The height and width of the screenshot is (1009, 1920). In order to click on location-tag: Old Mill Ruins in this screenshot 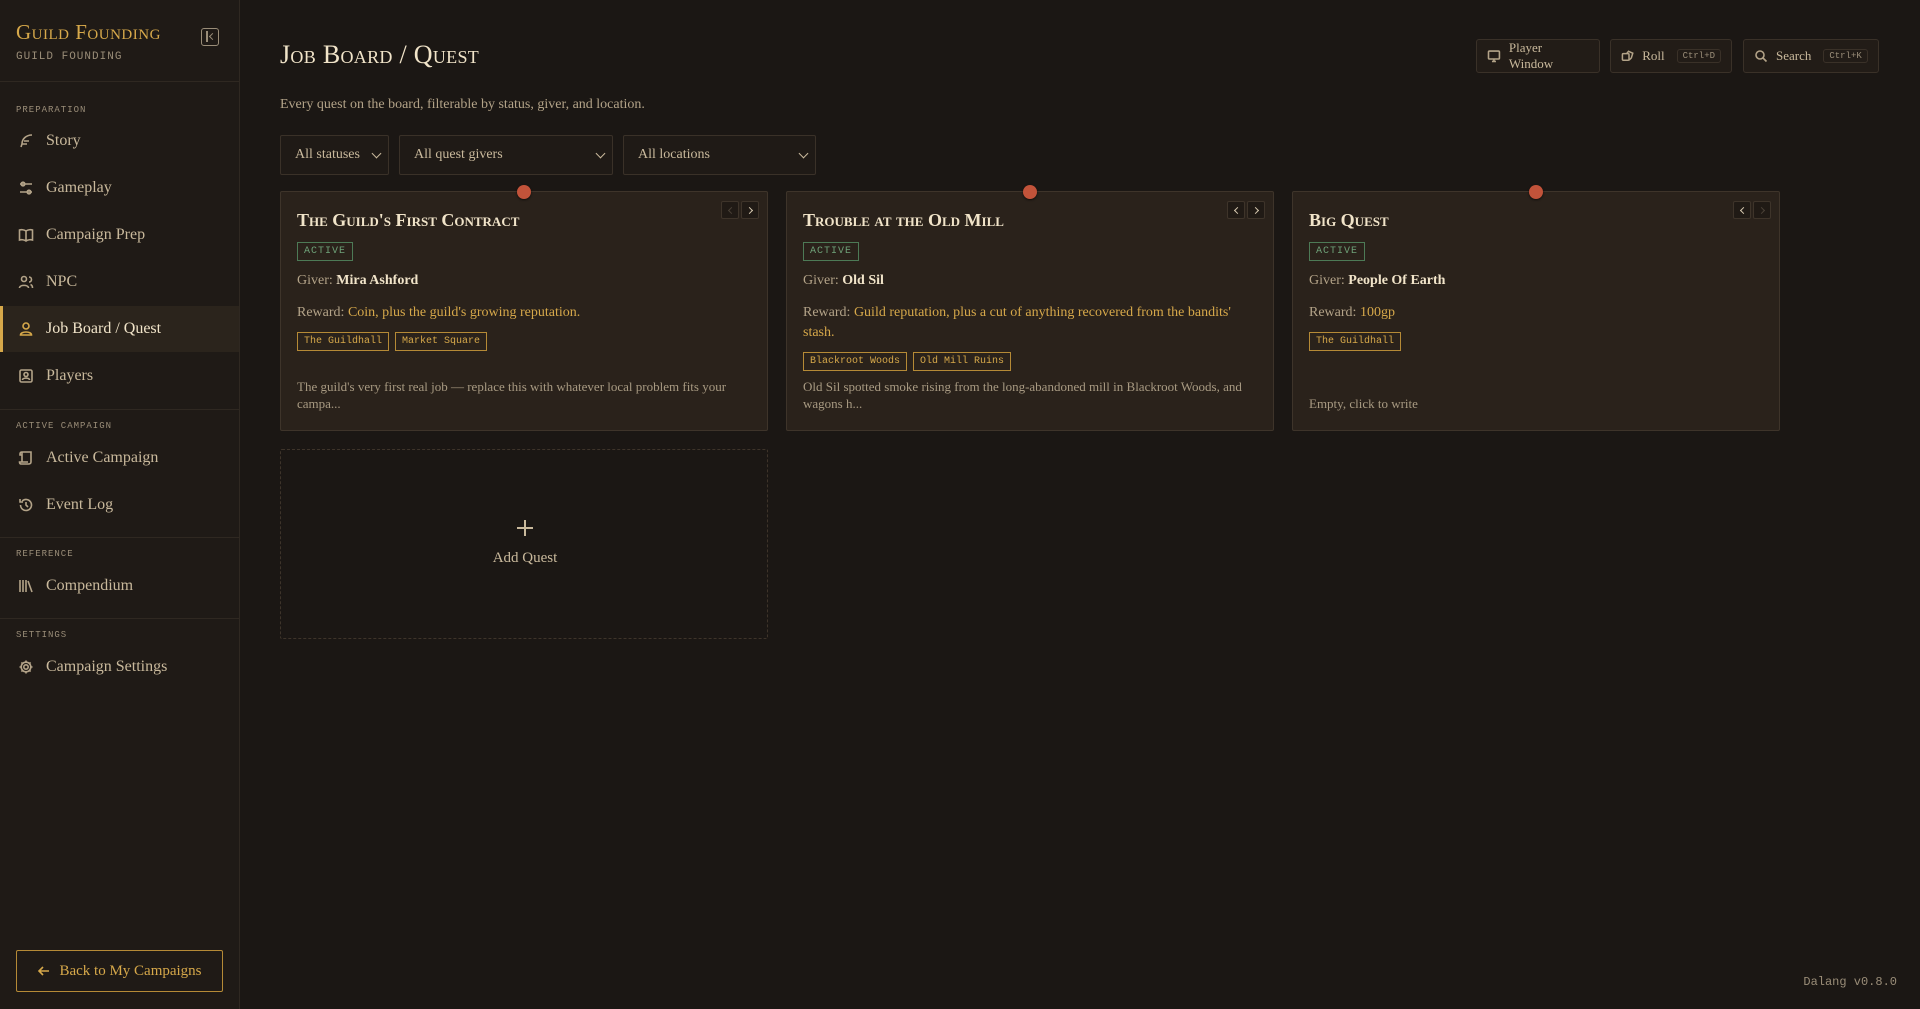, I will do `click(962, 361)`.